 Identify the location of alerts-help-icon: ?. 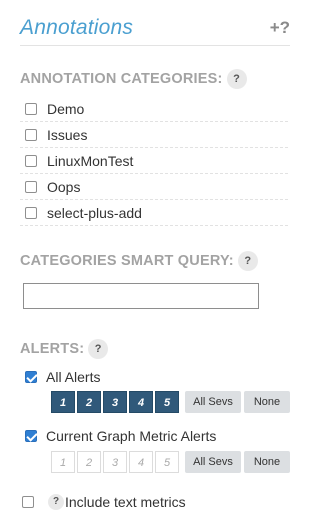
(98, 349).